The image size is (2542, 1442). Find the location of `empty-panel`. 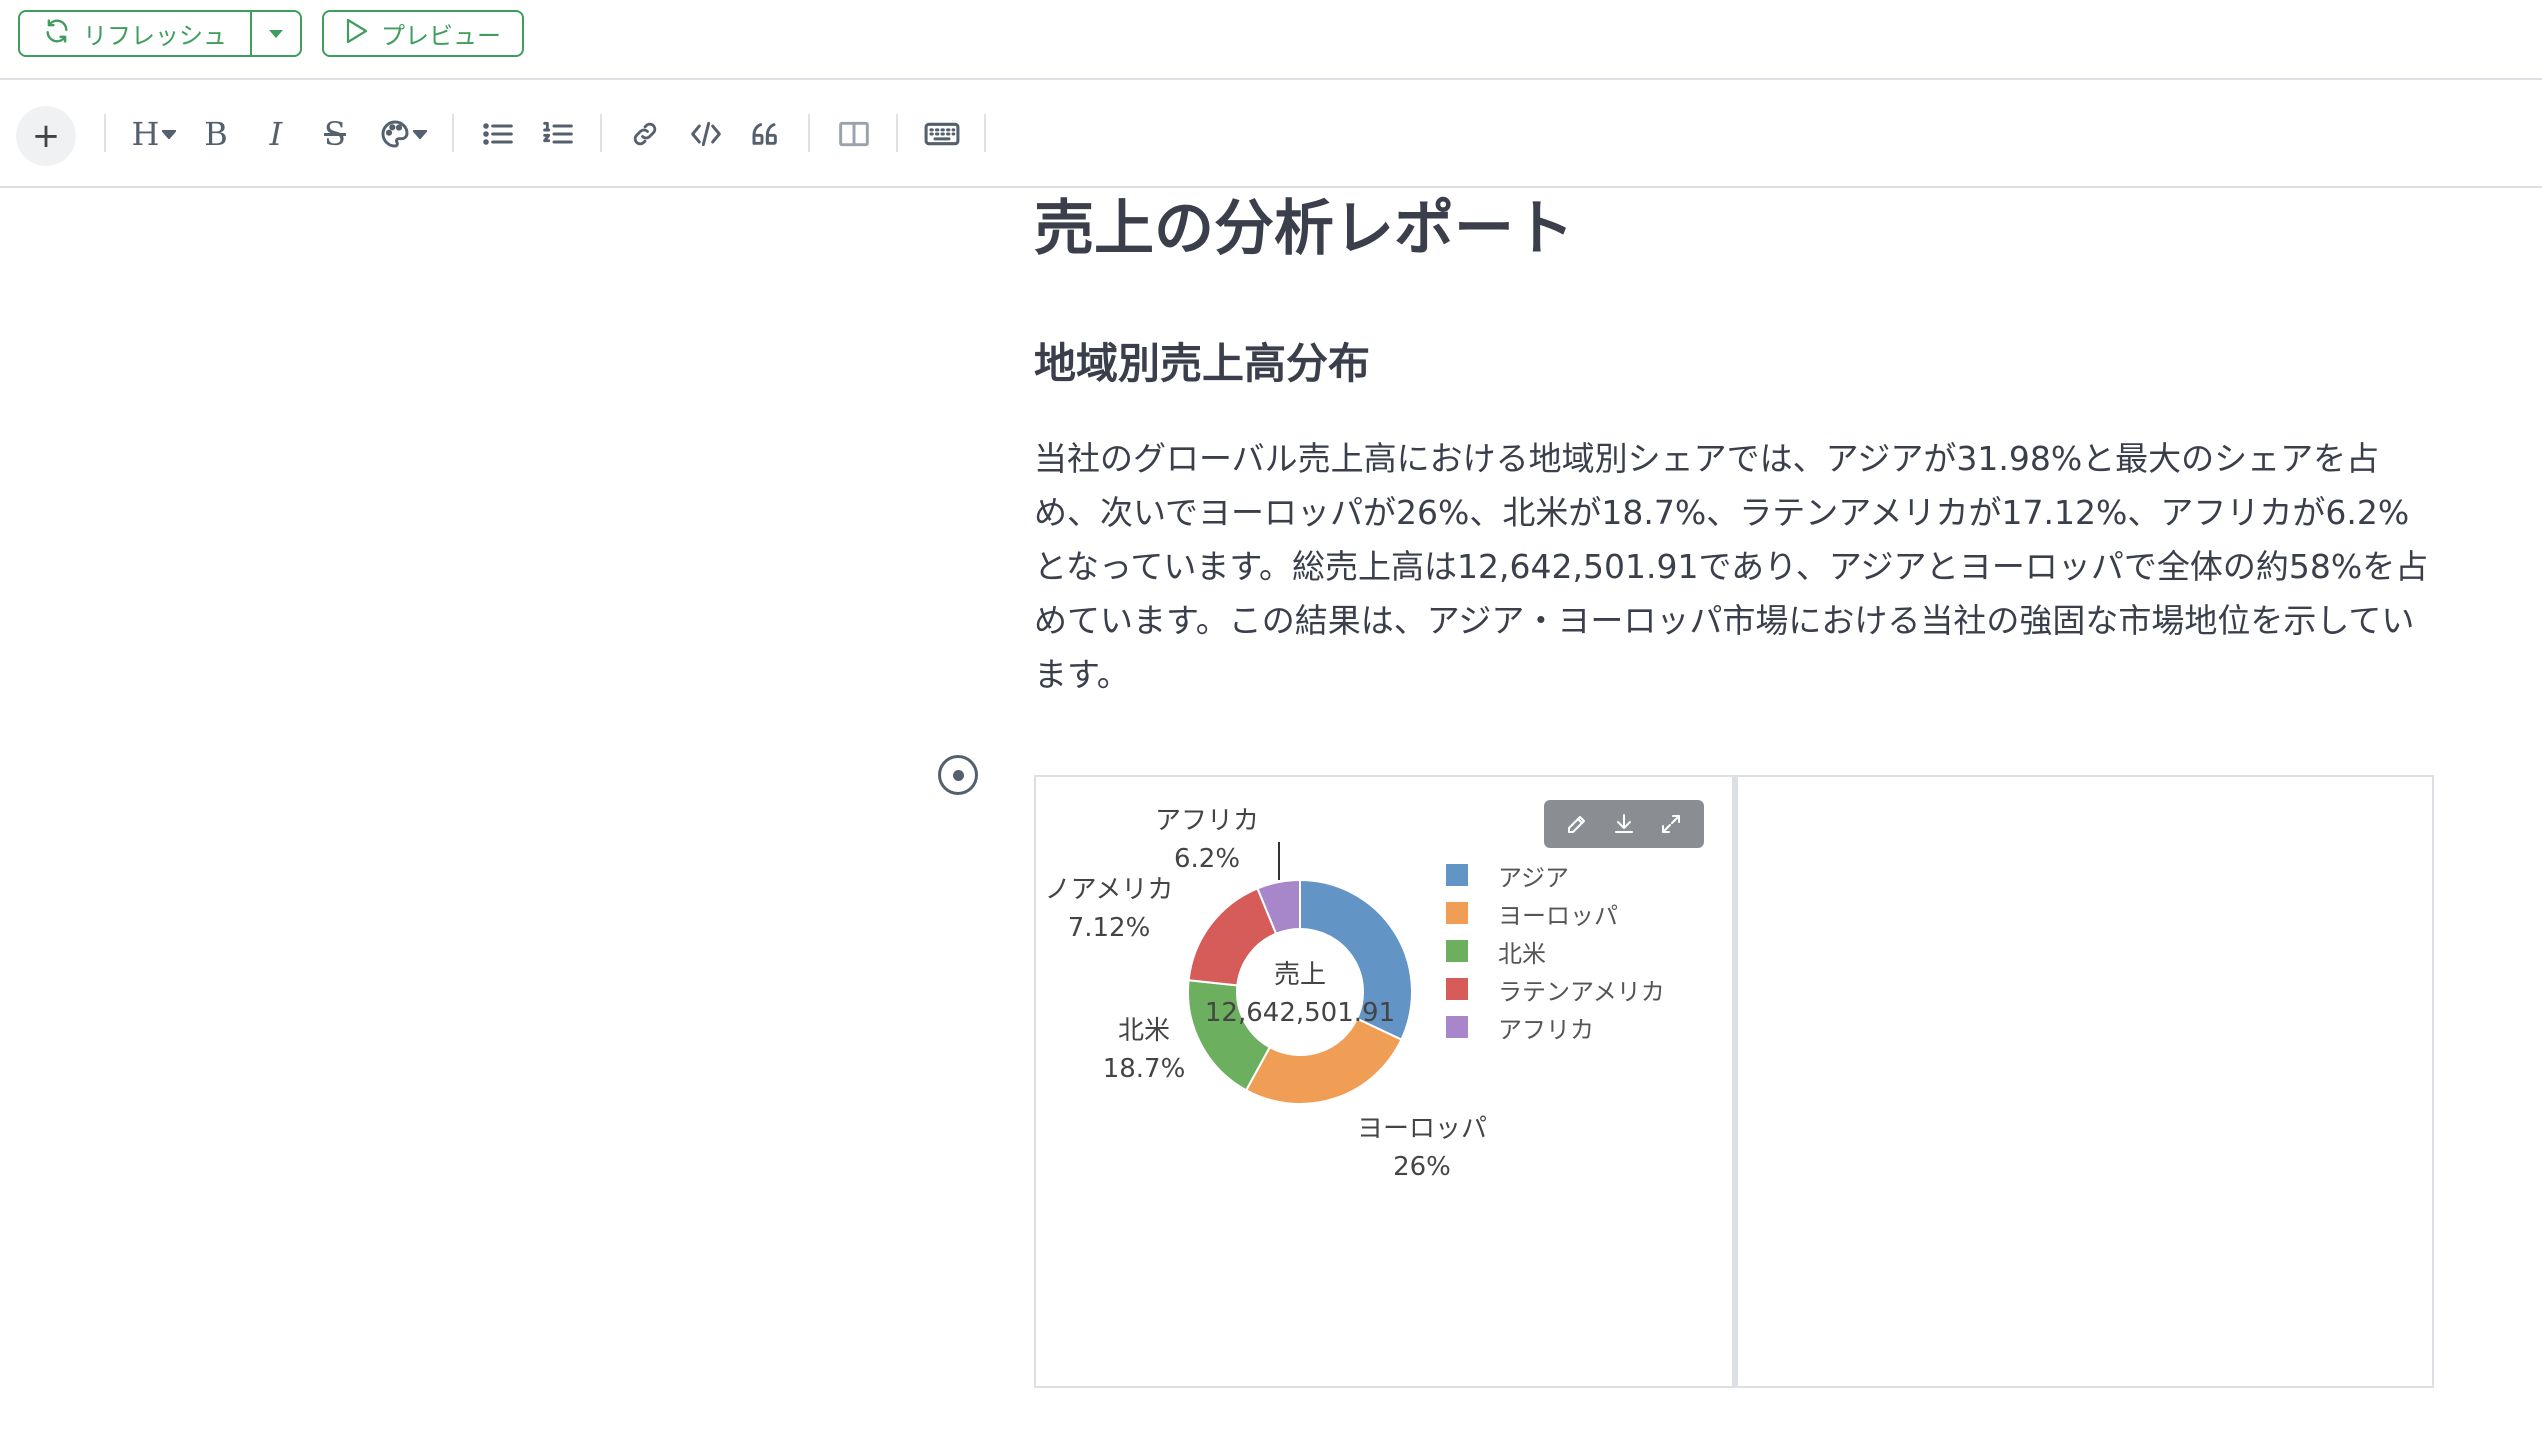

empty-panel is located at coordinates (2084, 1081).